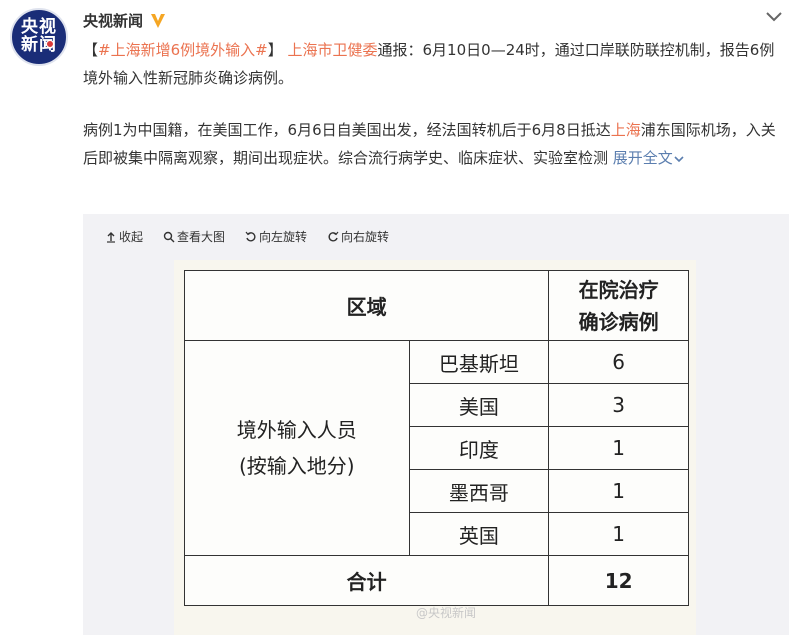 This screenshot has height=635, width=802. Describe the element at coordinates (50, 44) in the screenshot. I see `avatar-dot` at that location.